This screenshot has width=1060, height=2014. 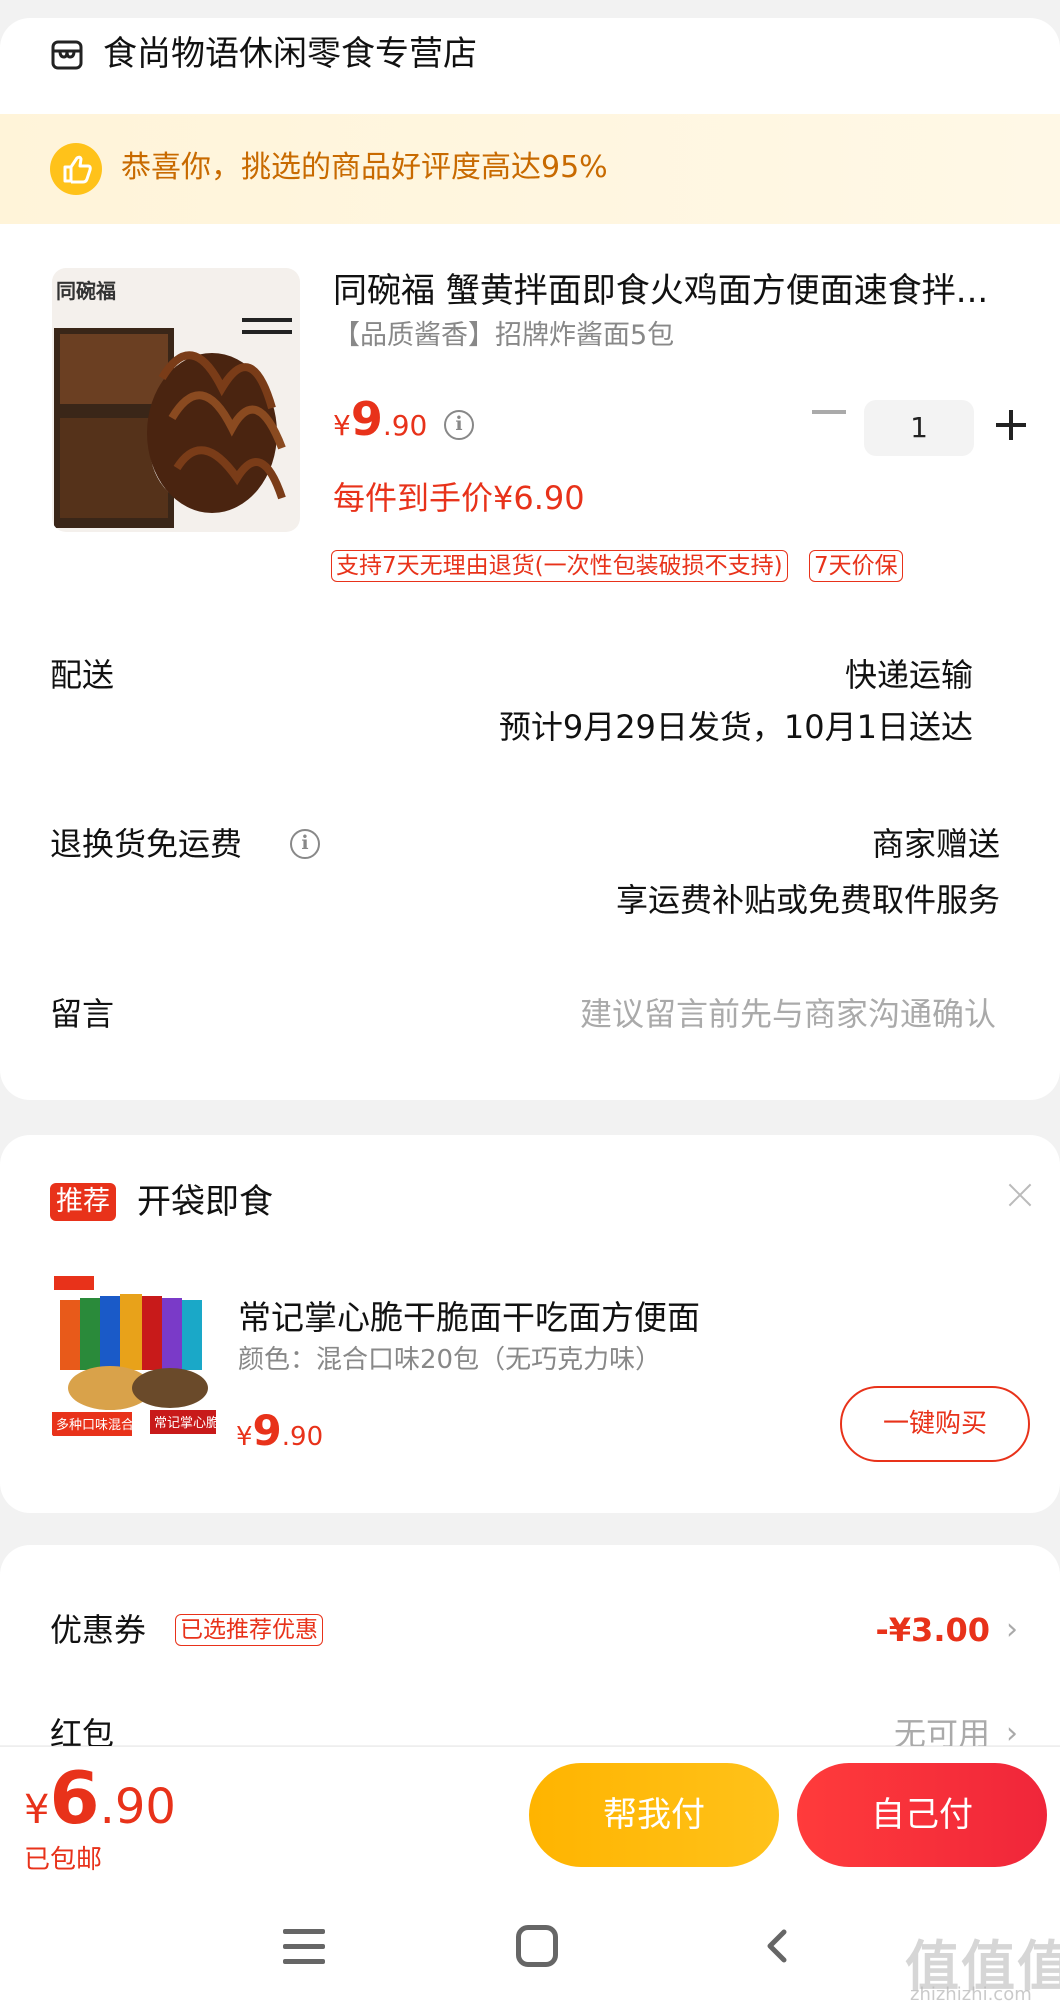 I want to click on delivery-estimate: 预计9月29日发货，10月1日送达, so click(x=735, y=727).